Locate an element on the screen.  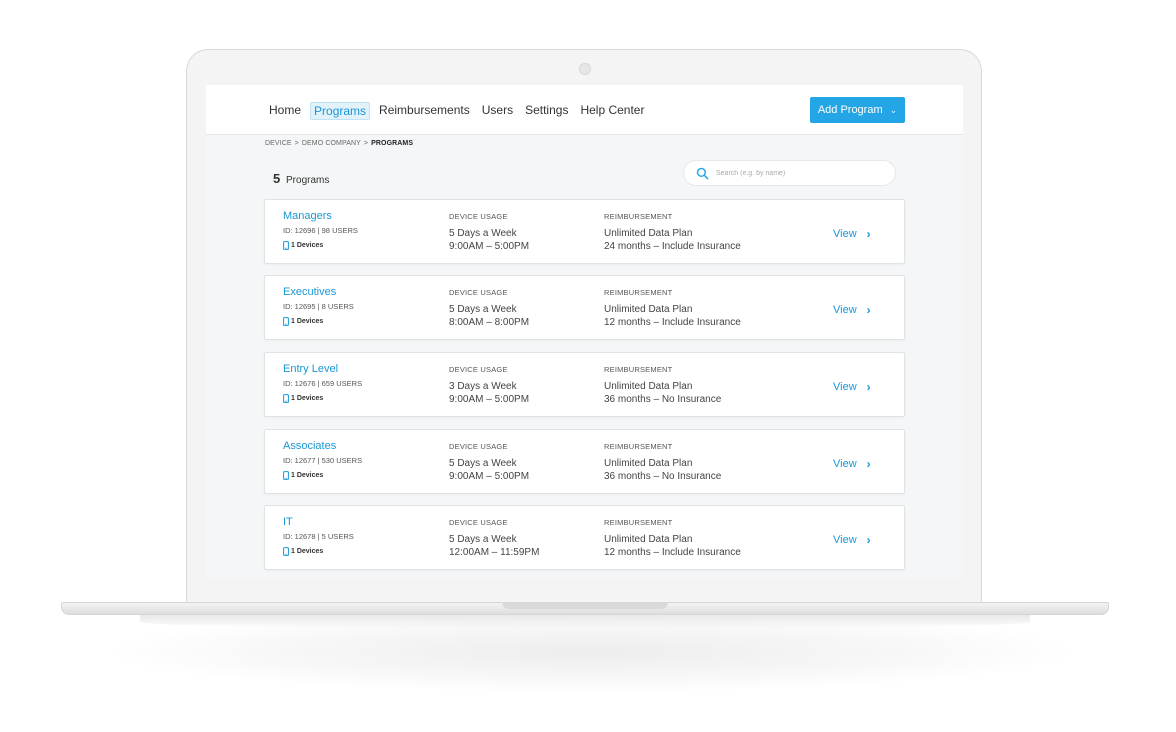
search-input is located at coordinates (791, 173).